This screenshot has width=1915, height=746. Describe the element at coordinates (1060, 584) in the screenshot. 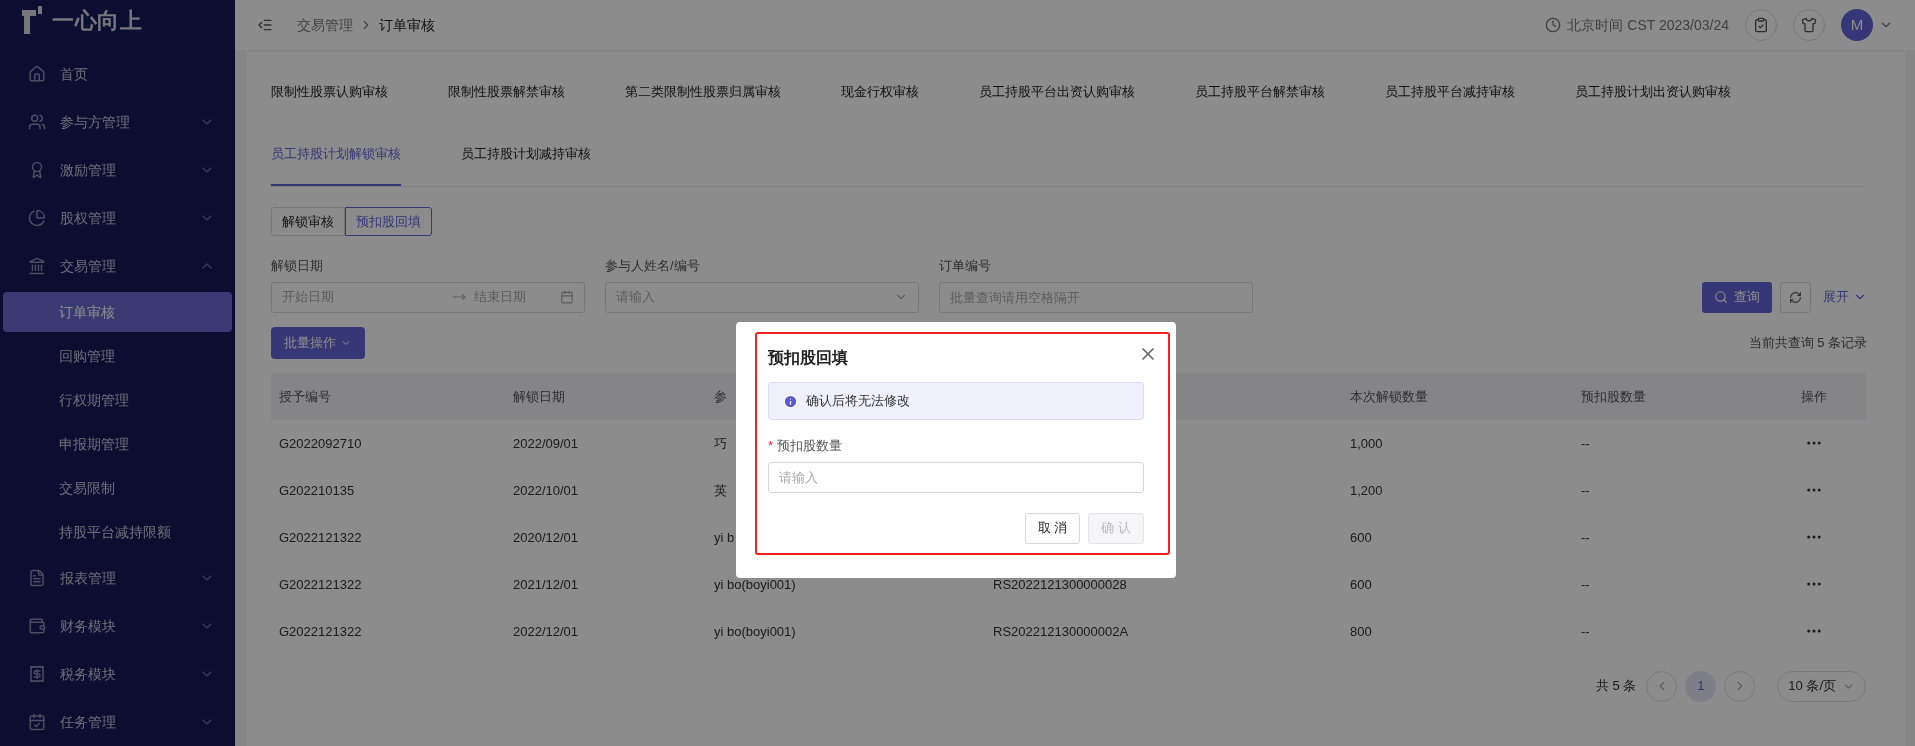

I see `table-cell: RS2022121300000028` at that location.